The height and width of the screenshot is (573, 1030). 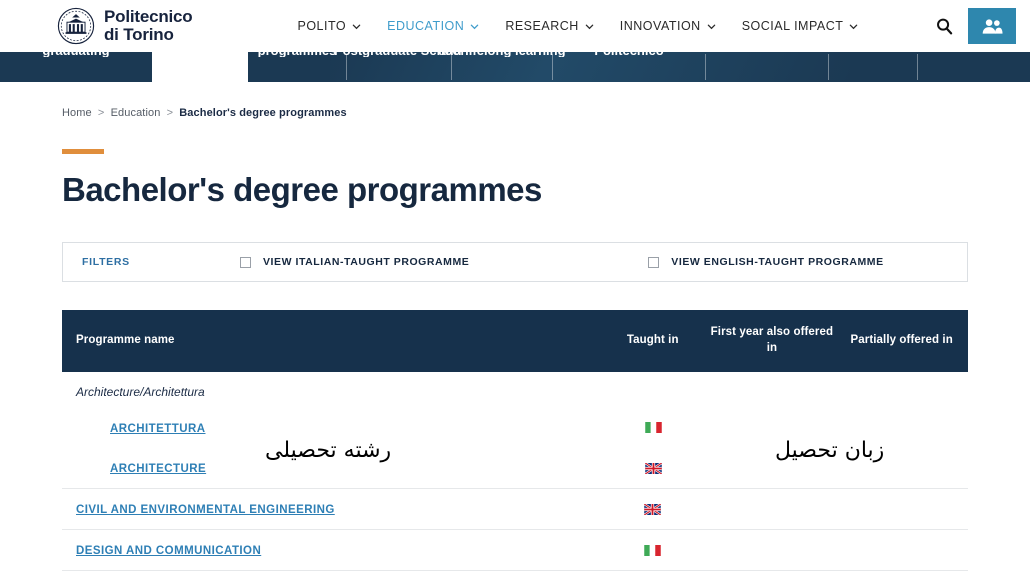 I want to click on cell-programme-name: CIVIL AND ENVIRONMENTAL ENGINEERING, so click(x=329, y=509).